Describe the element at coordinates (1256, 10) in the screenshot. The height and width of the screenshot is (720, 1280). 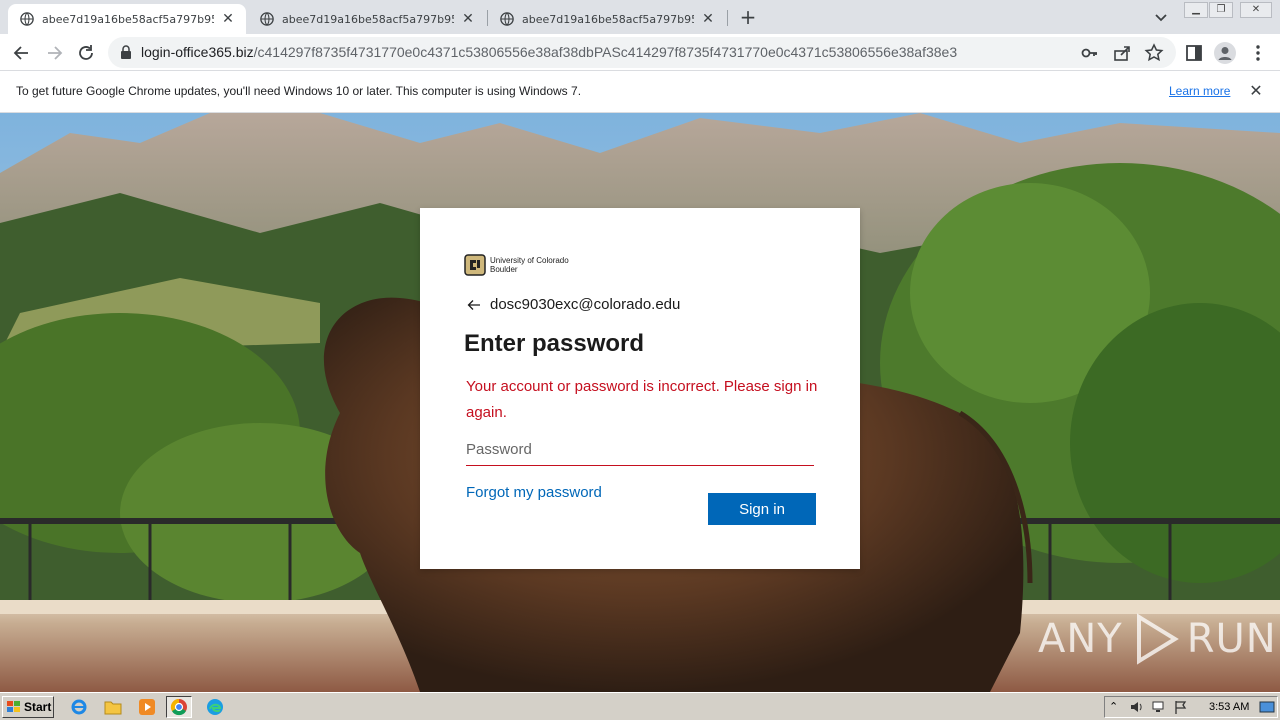
I see `close-window-button: ✕` at that location.